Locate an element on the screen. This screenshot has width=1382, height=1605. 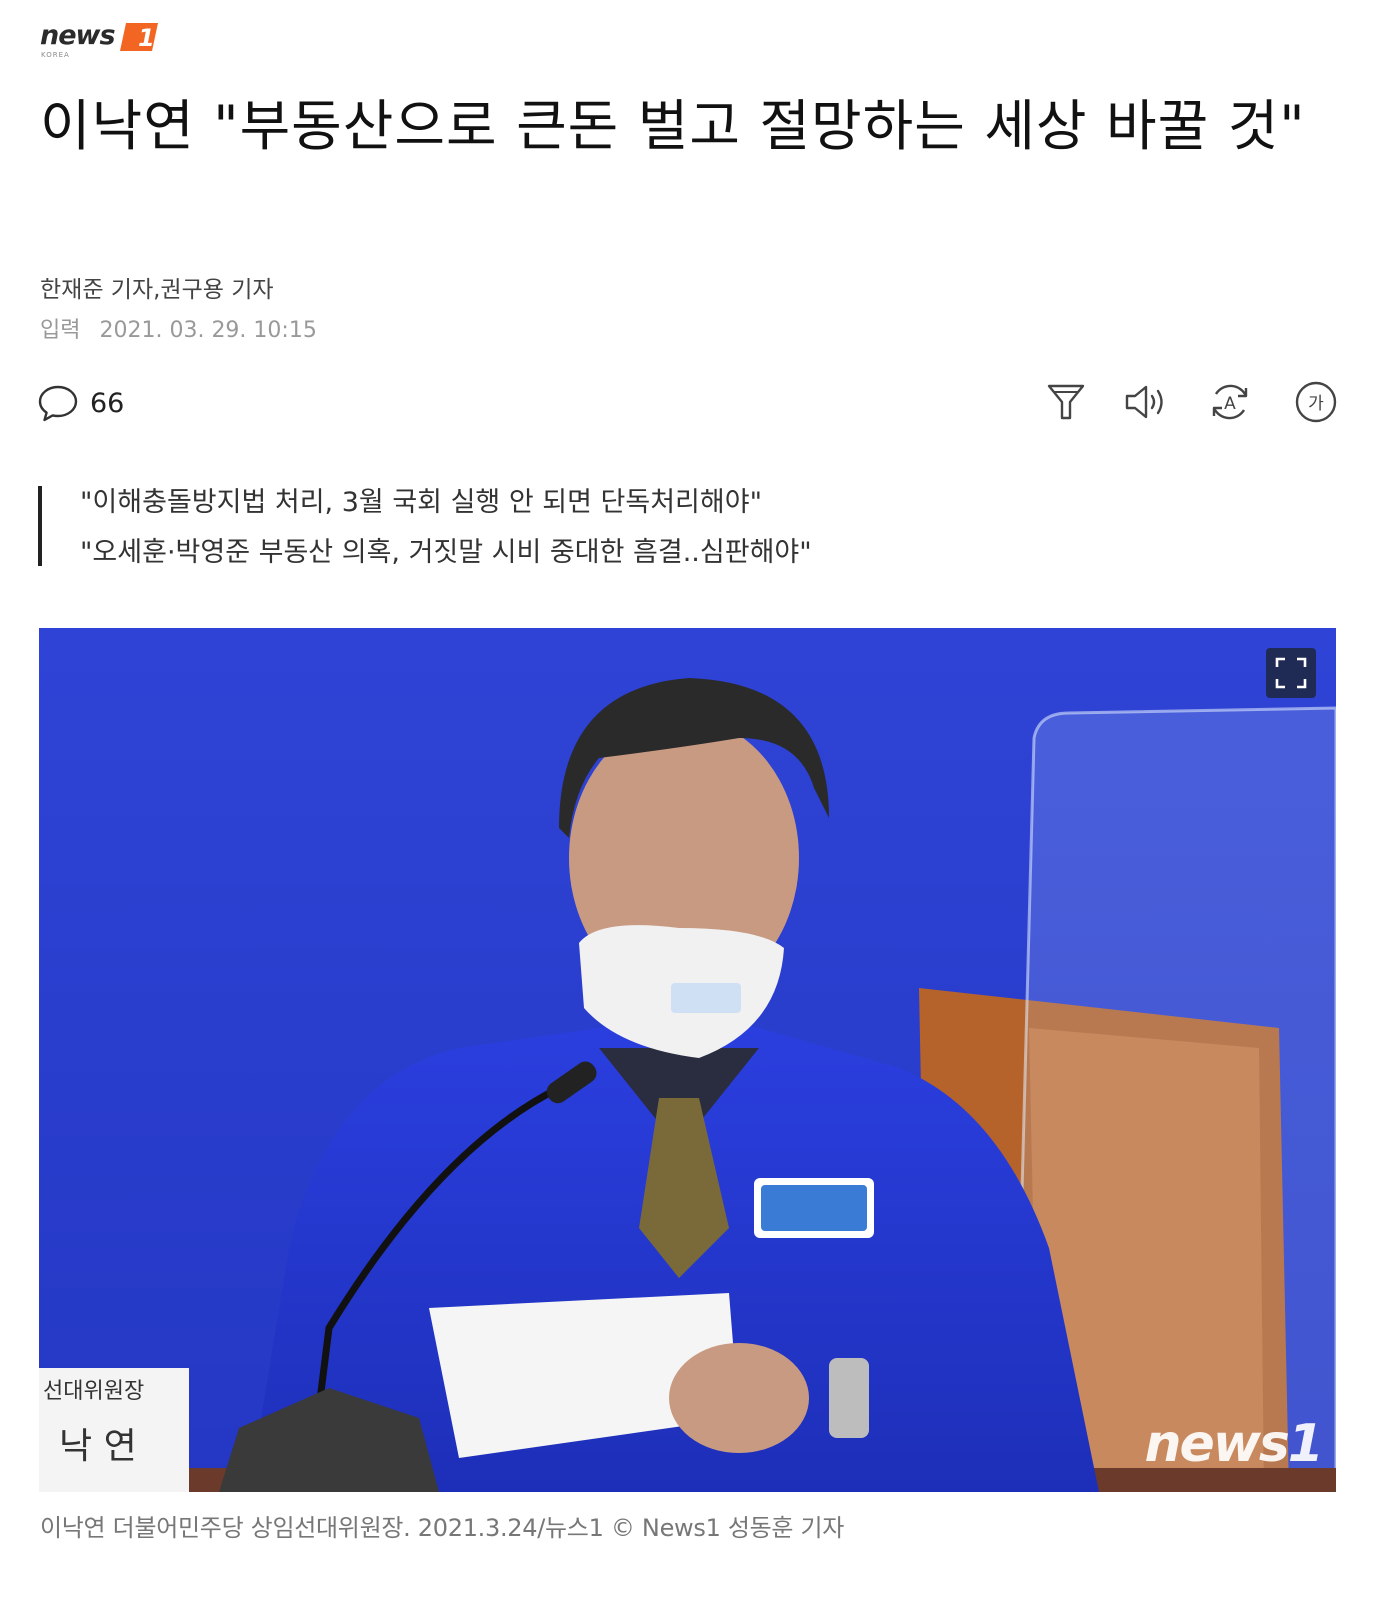
expand-icon is located at coordinates (1291, 673).